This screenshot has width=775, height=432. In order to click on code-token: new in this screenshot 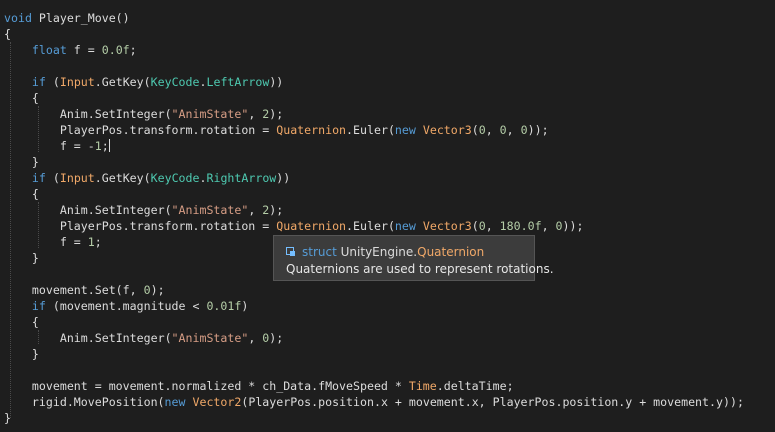, I will do `click(405, 130)`.